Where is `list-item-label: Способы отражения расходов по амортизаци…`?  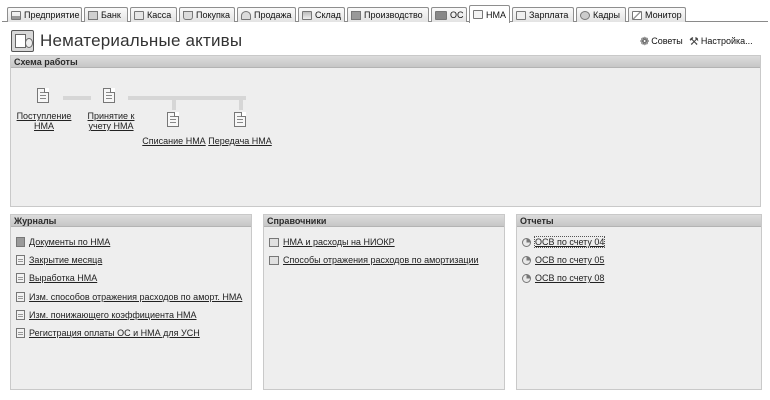
list-item-label: Способы отражения расходов по амортизаци… is located at coordinates (381, 260).